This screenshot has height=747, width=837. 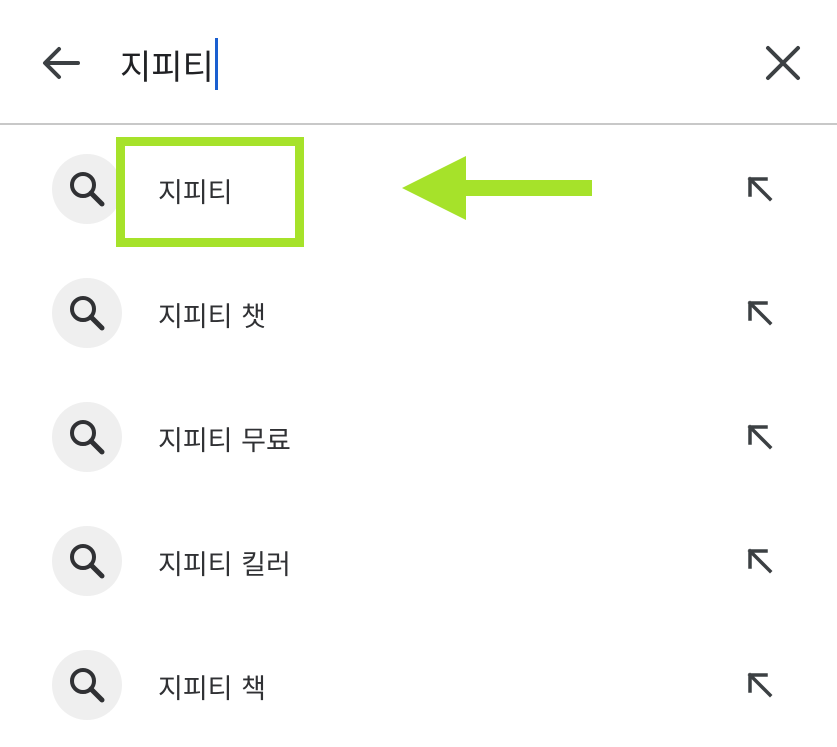 I want to click on back-button, so click(x=61, y=63).